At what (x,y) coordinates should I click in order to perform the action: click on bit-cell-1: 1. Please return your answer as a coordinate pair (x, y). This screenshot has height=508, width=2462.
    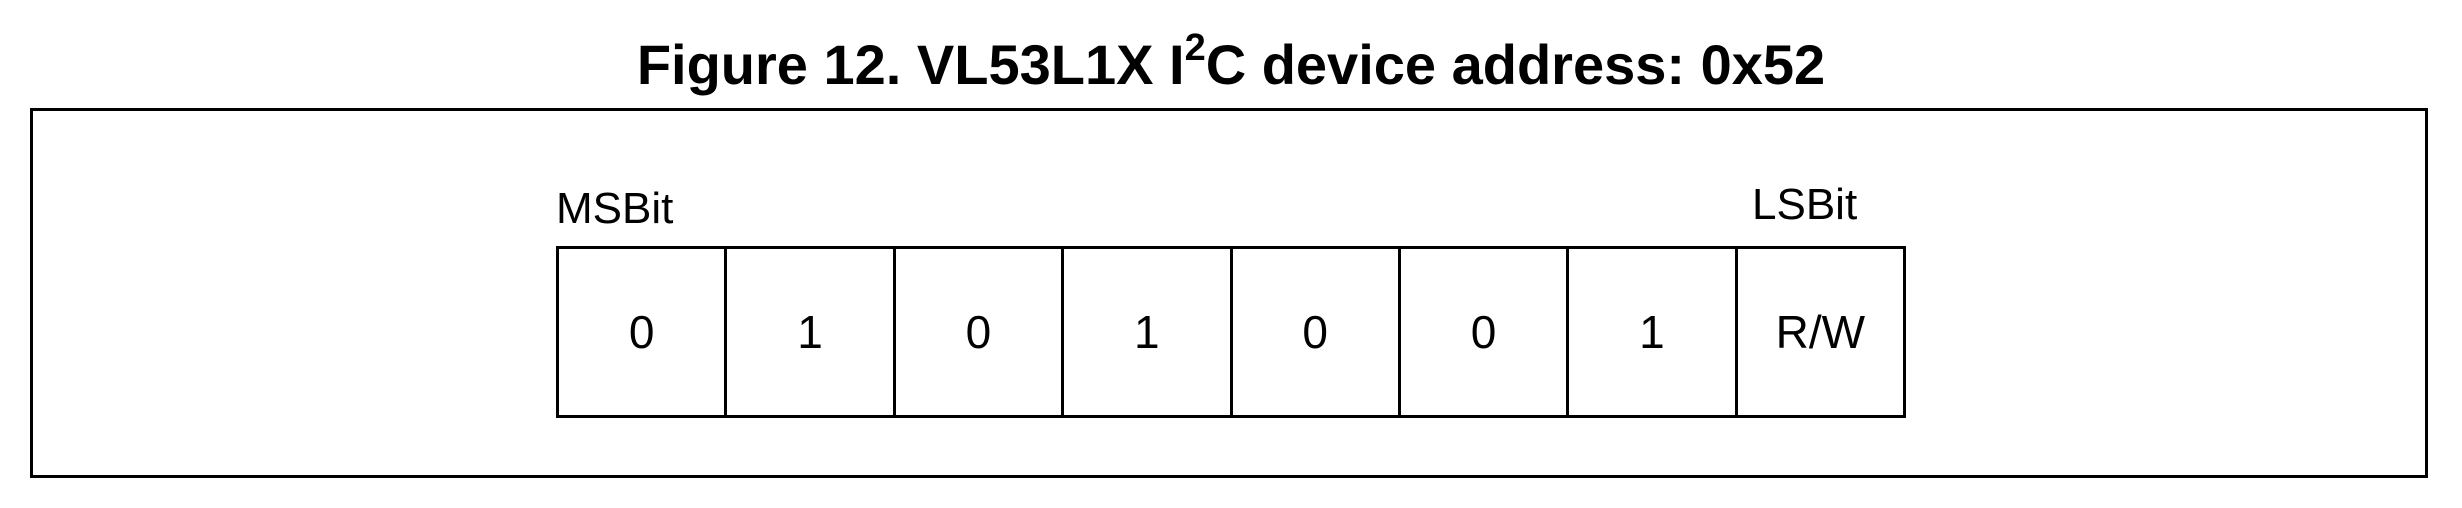
    Looking at the image, I should click on (1653, 332).